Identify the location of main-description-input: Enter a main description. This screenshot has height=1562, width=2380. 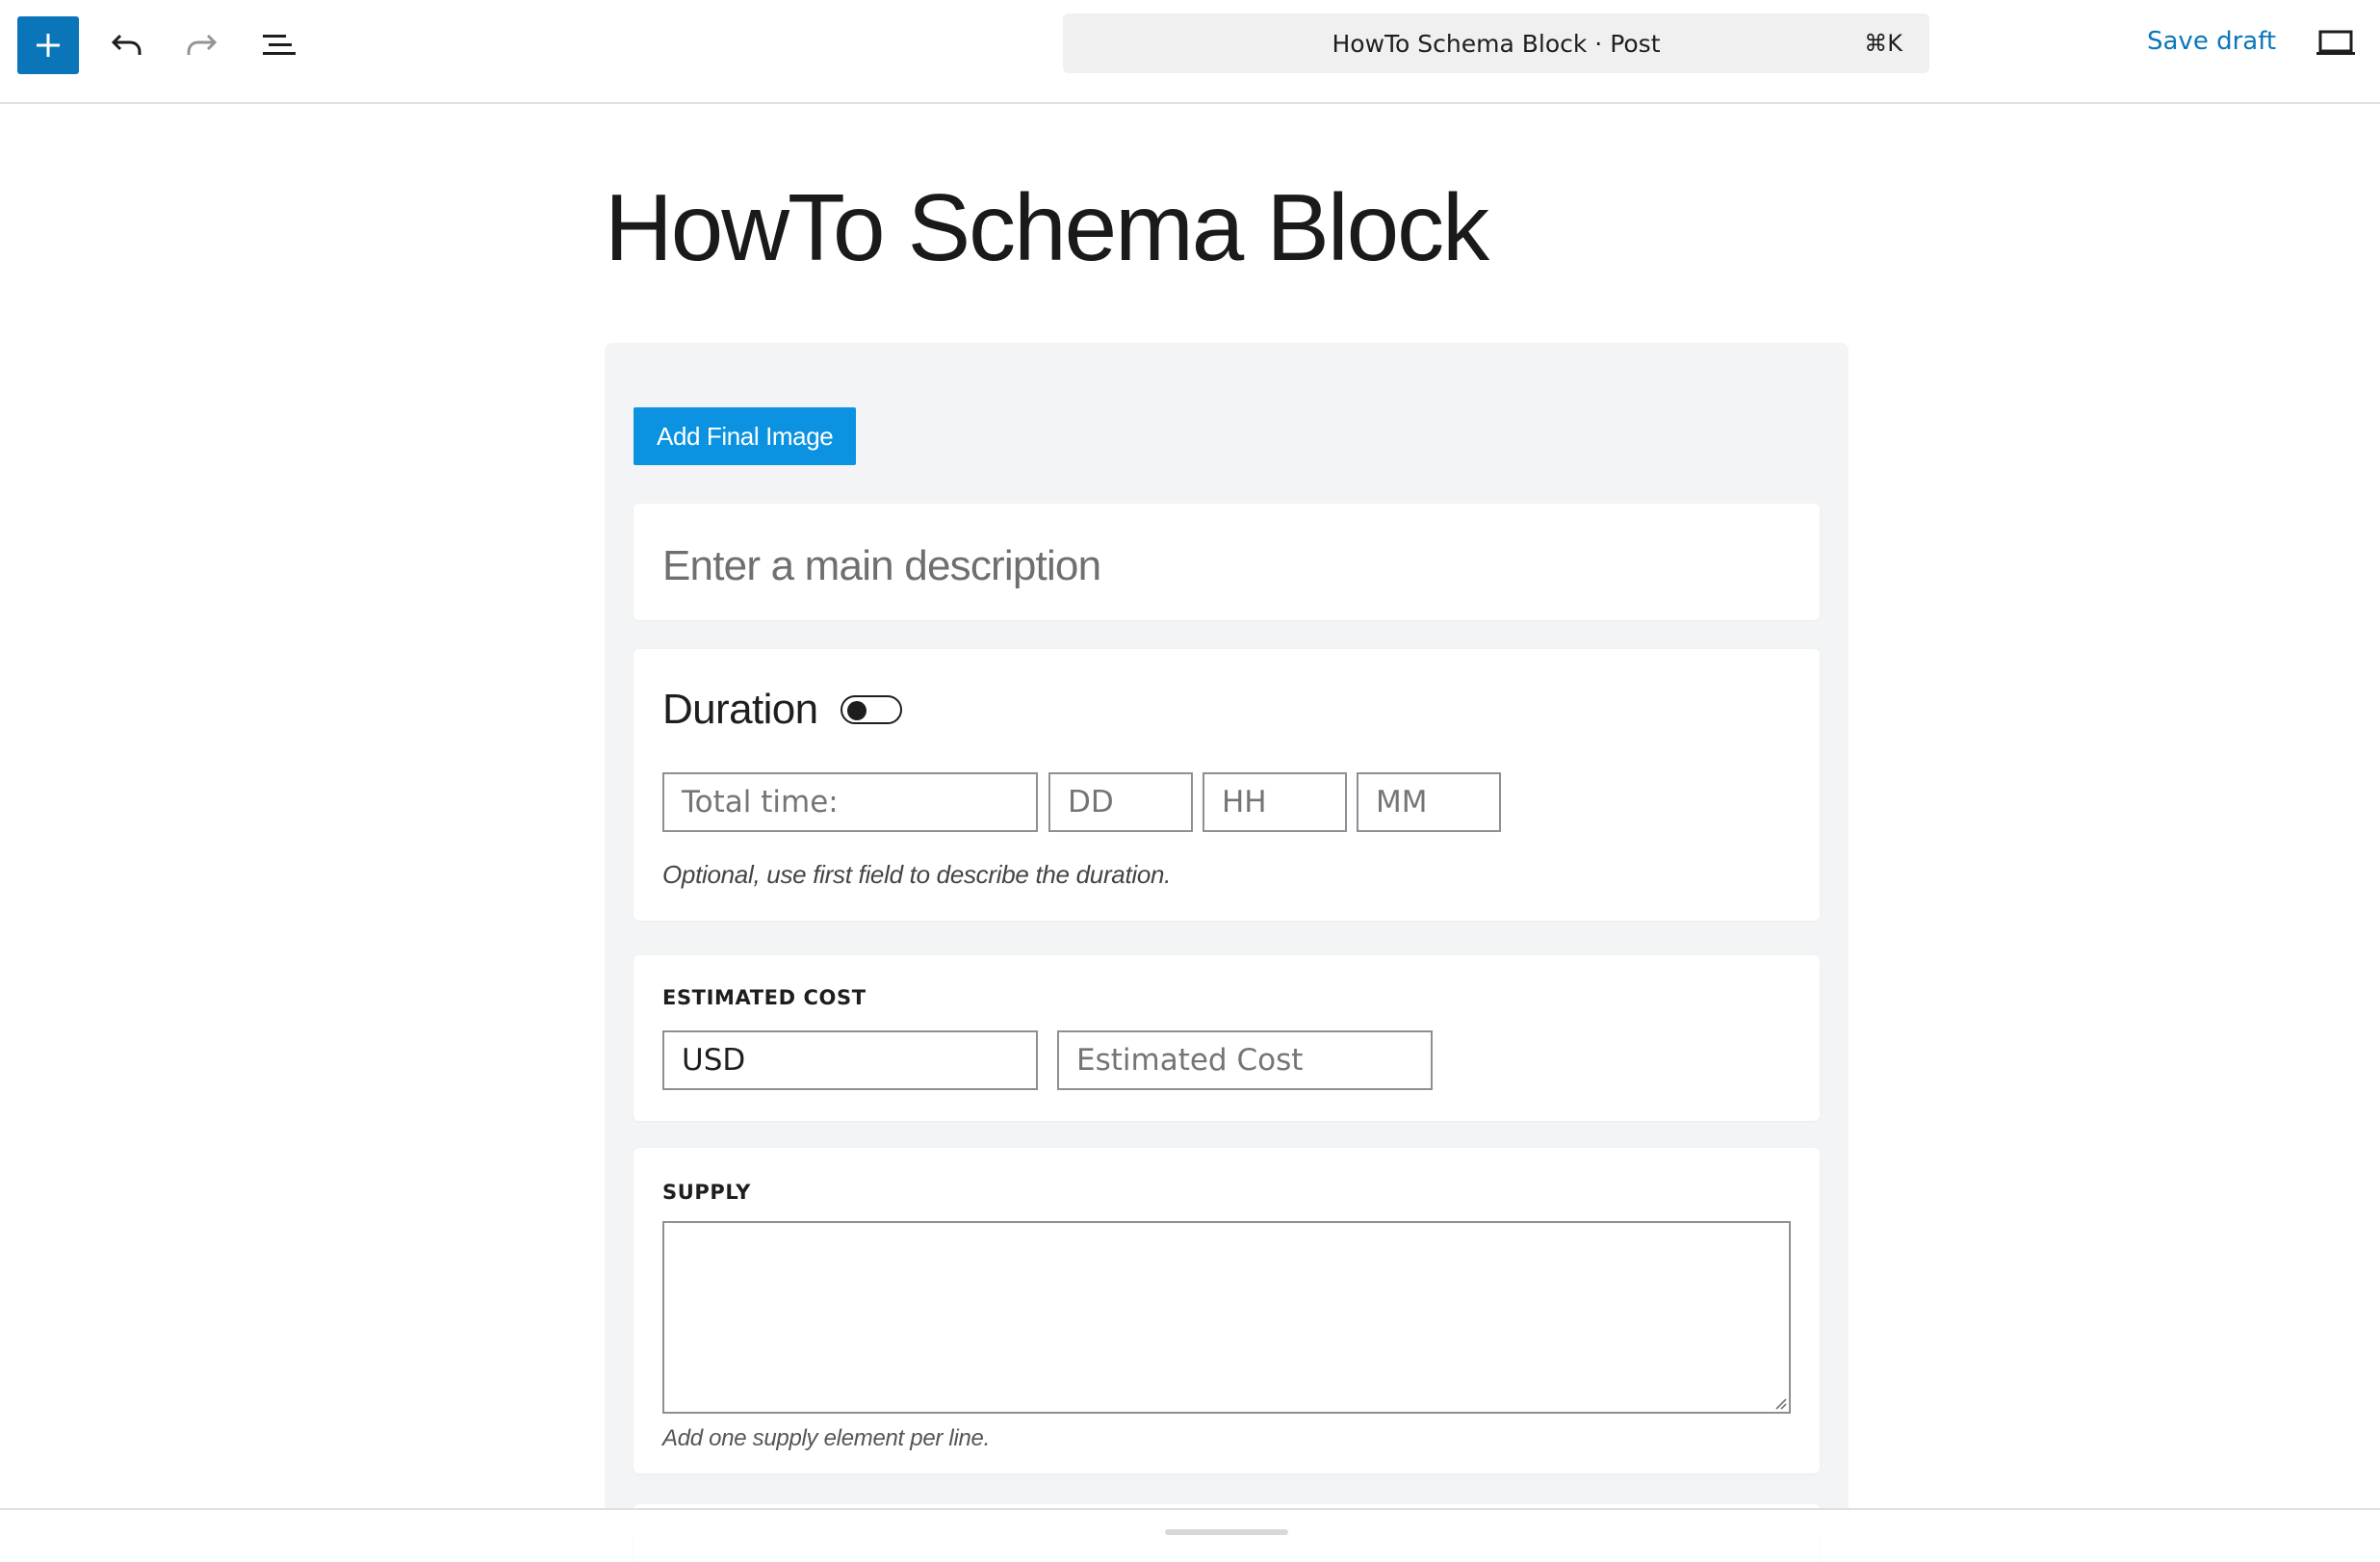
(882, 566).